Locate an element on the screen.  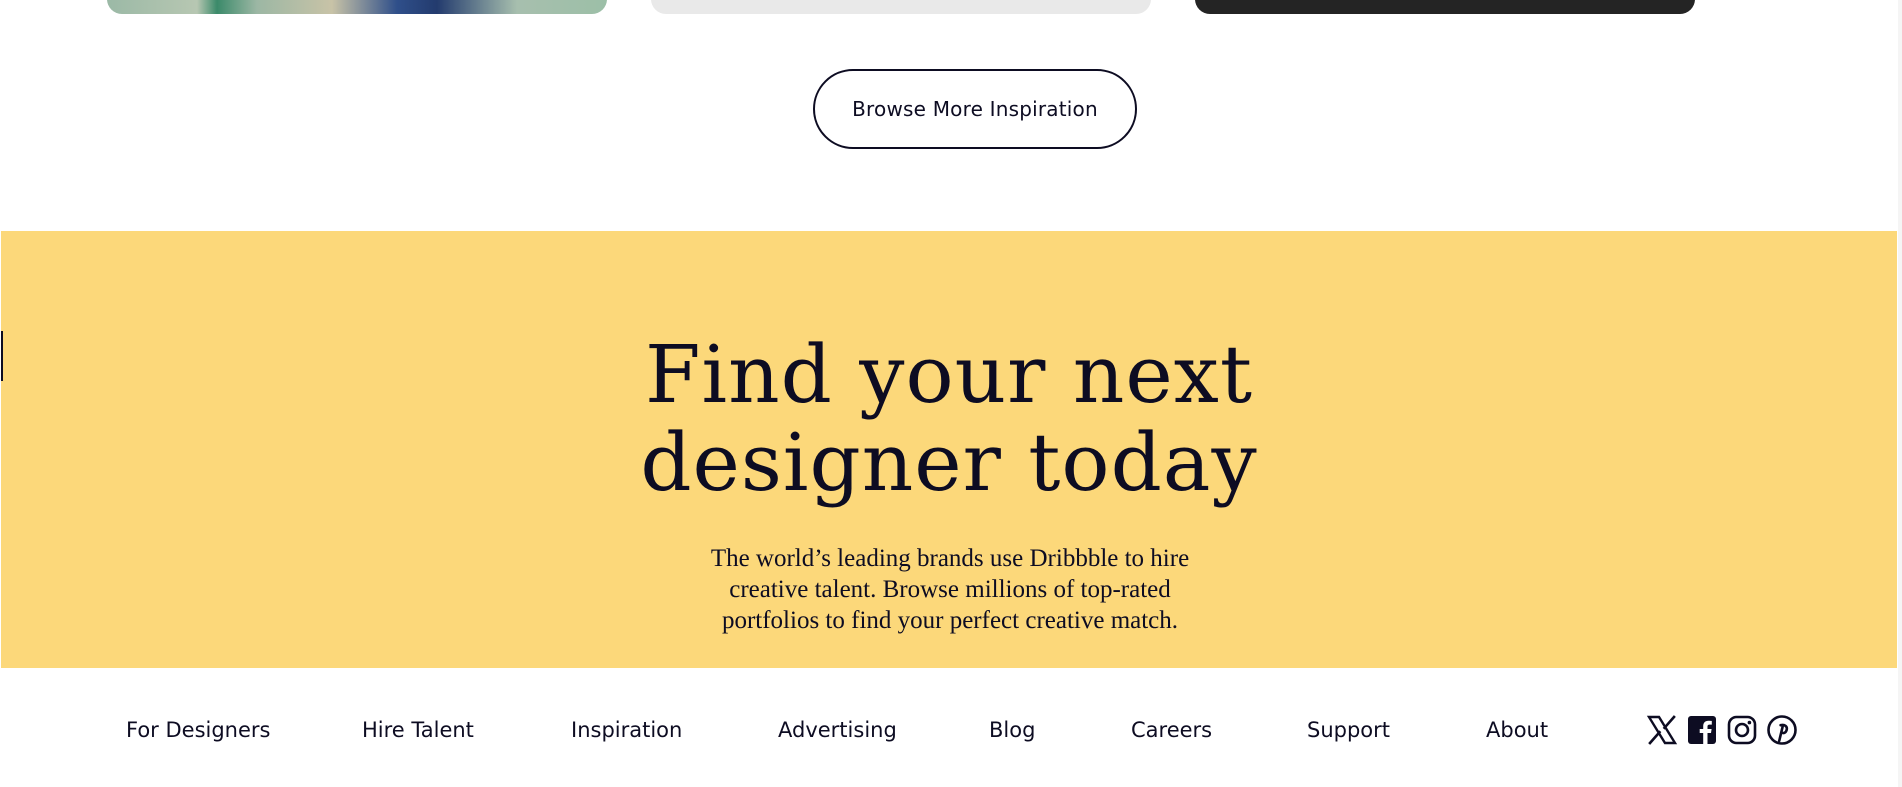
browse-more-inspiration-button: Browse More Inspiration is located at coordinates (975, 109).